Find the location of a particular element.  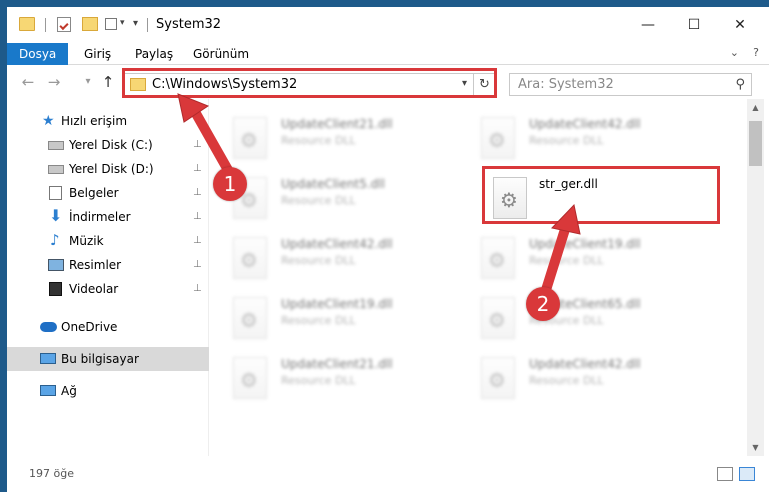

chevron-down-icon: ▾ is located at coordinates (122, 23).